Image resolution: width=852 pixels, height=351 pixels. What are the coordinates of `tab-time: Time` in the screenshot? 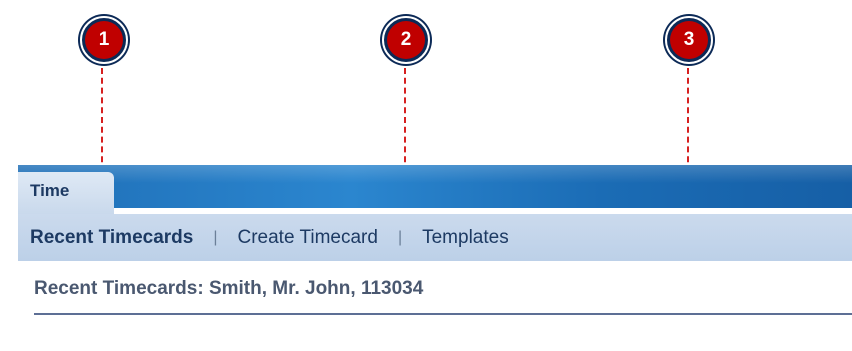 It's located at (66, 193).